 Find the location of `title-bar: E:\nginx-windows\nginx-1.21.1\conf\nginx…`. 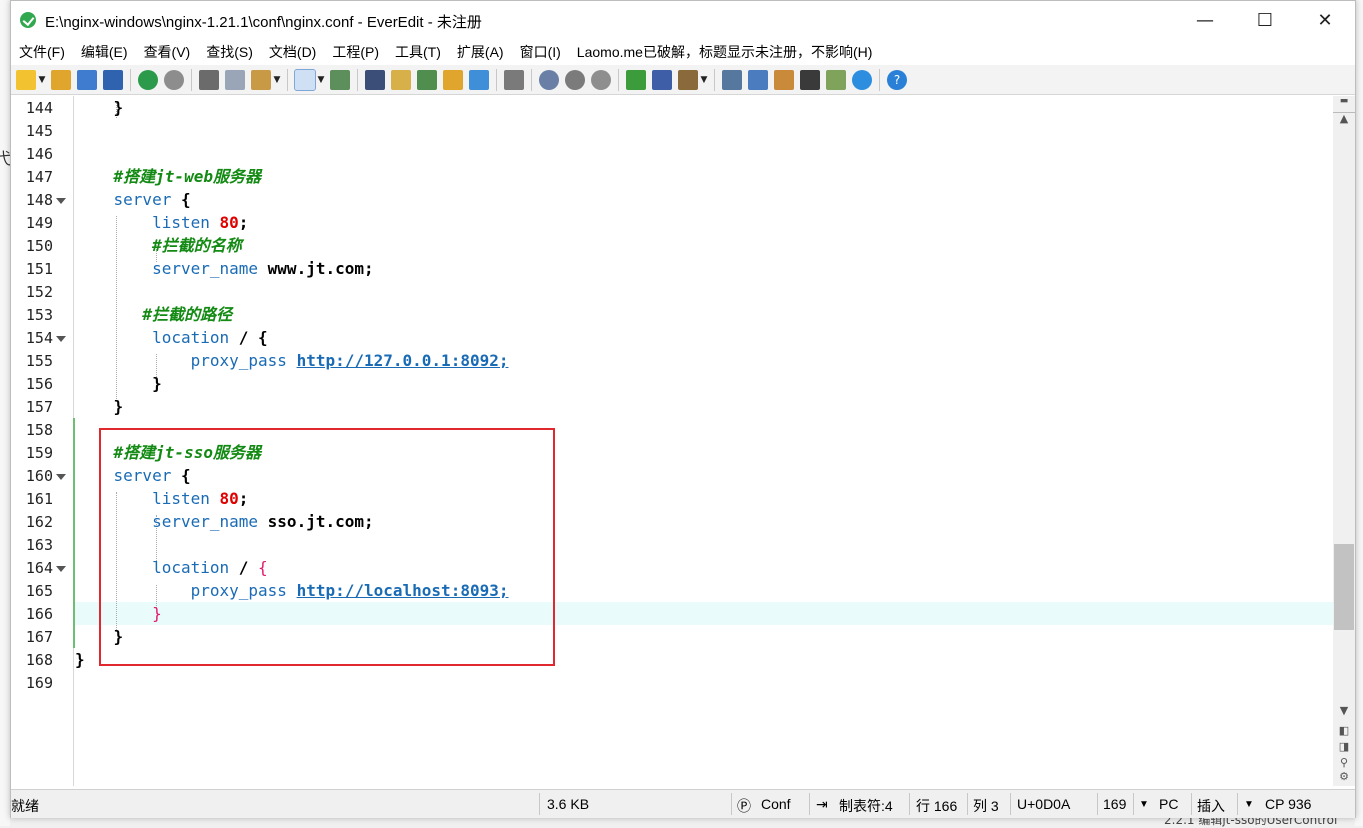

title-bar: E:\nginx-windows\nginx-1.21.1\conf\nginx… is located at coordinates (683, 20).